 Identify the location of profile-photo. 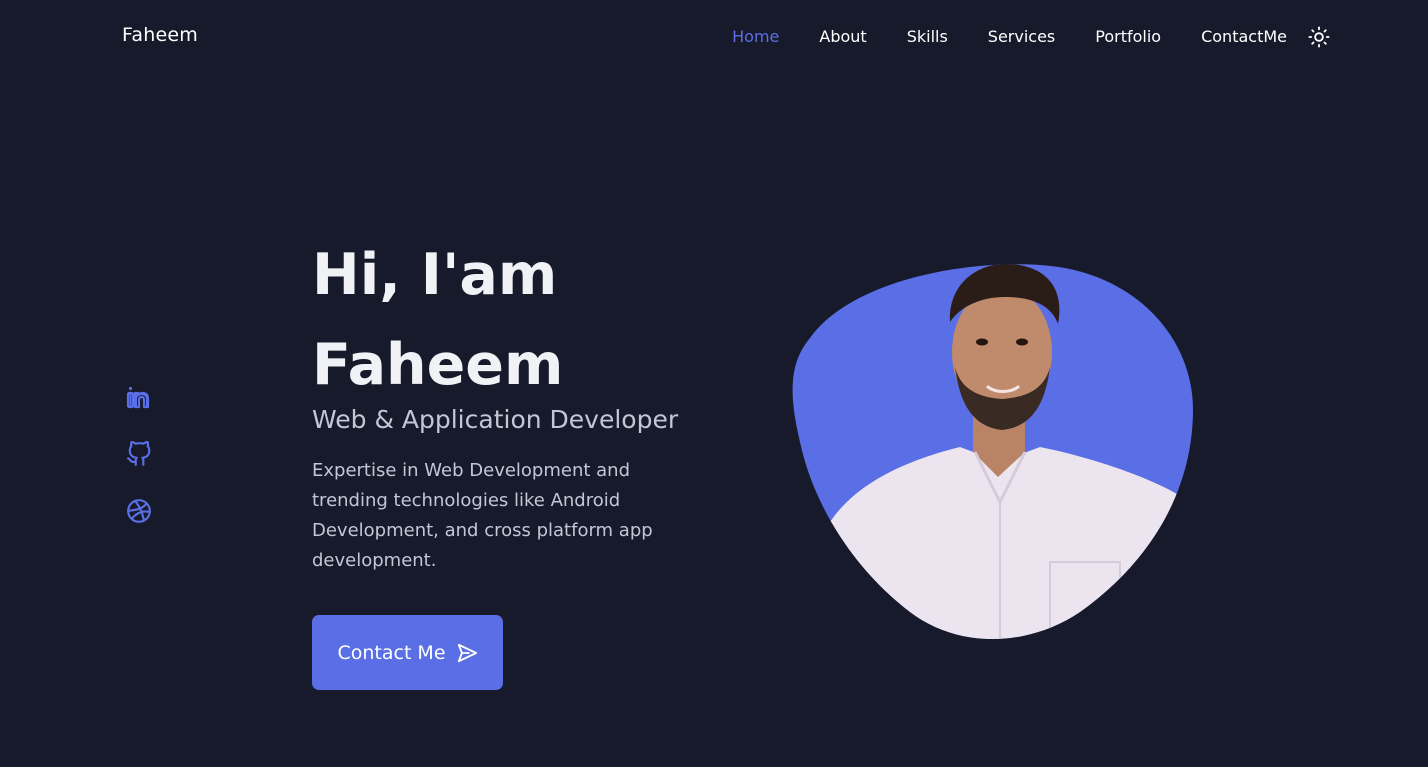
(993, 452).